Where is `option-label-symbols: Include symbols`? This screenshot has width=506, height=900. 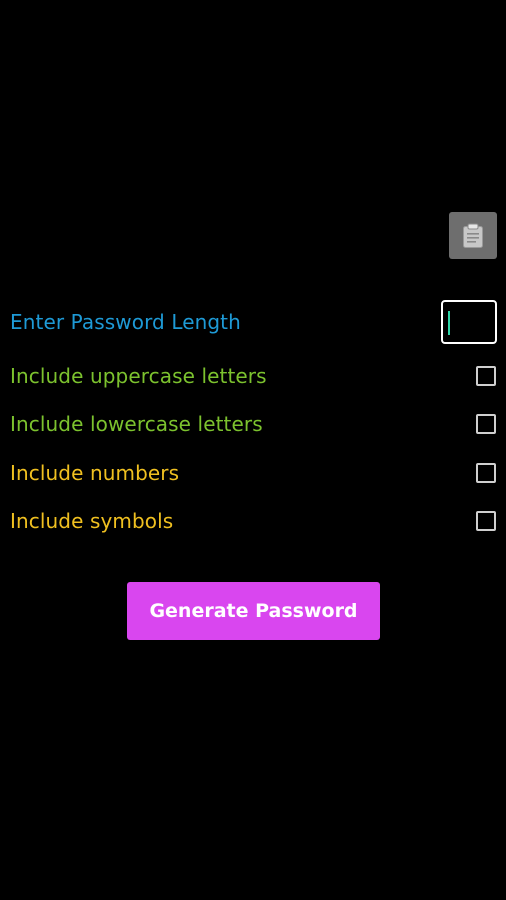 option-label-symbols: Include symbols is located at coordinates (92, 521).